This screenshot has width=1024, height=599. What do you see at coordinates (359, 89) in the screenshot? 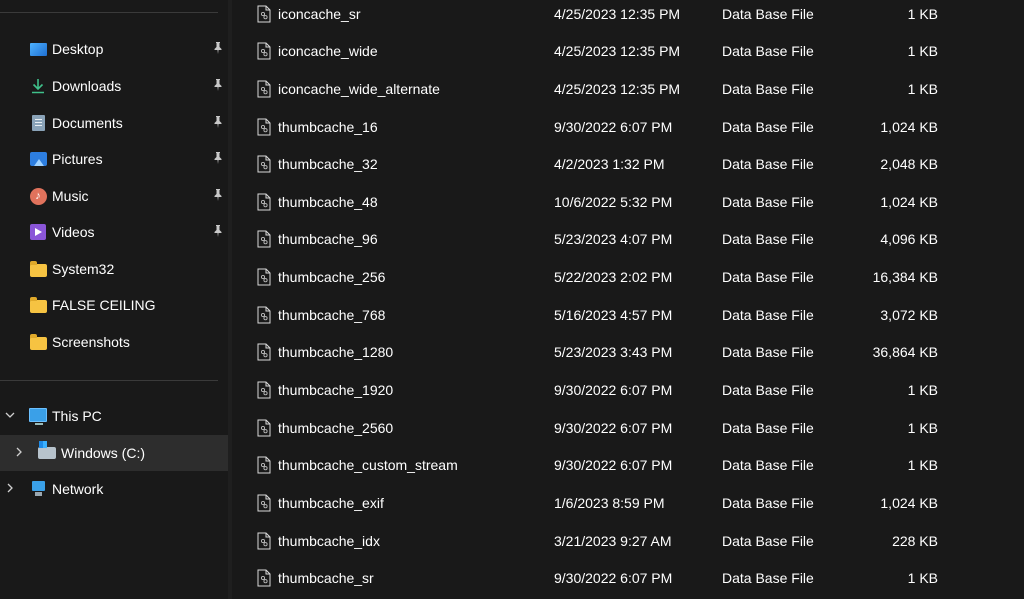
I see `file-name: iconcache_wide_alternate` at bounding box center [359, 89].